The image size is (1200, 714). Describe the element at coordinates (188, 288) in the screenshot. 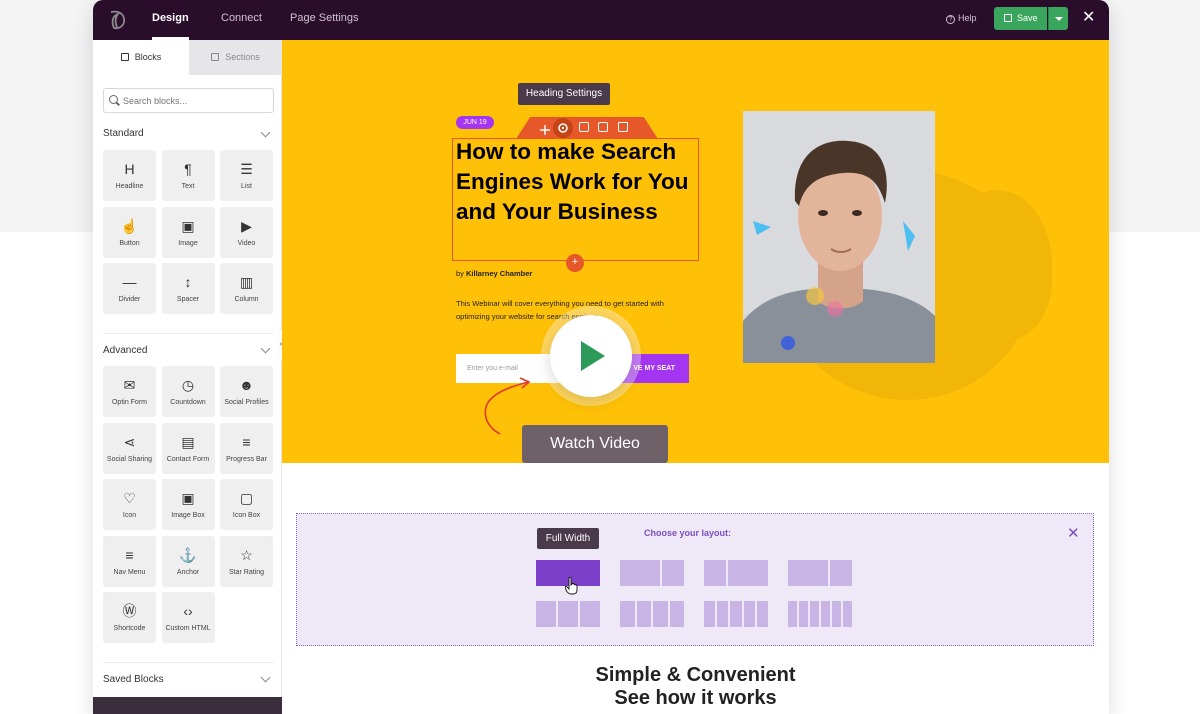

I see `block-tile-spacer: ↕ Spacer` at that location.